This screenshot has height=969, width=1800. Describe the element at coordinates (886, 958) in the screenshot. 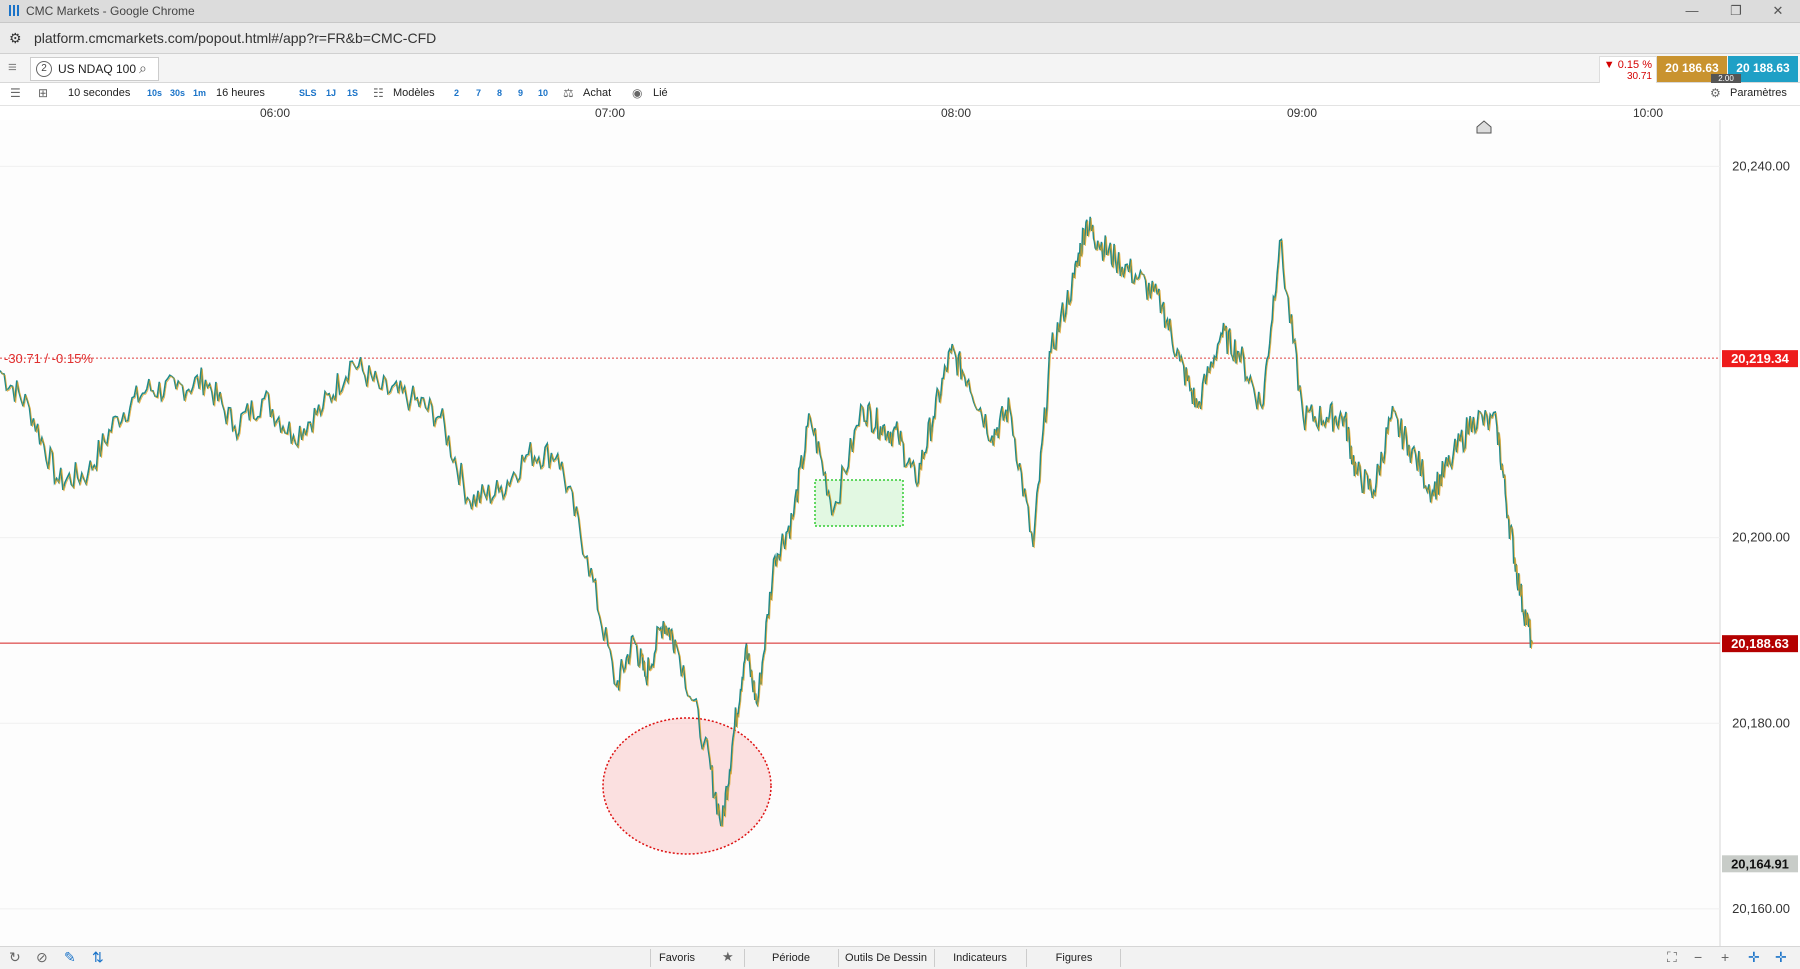

I see `tab-drawing-tools: Outils De Dessin` at that location.